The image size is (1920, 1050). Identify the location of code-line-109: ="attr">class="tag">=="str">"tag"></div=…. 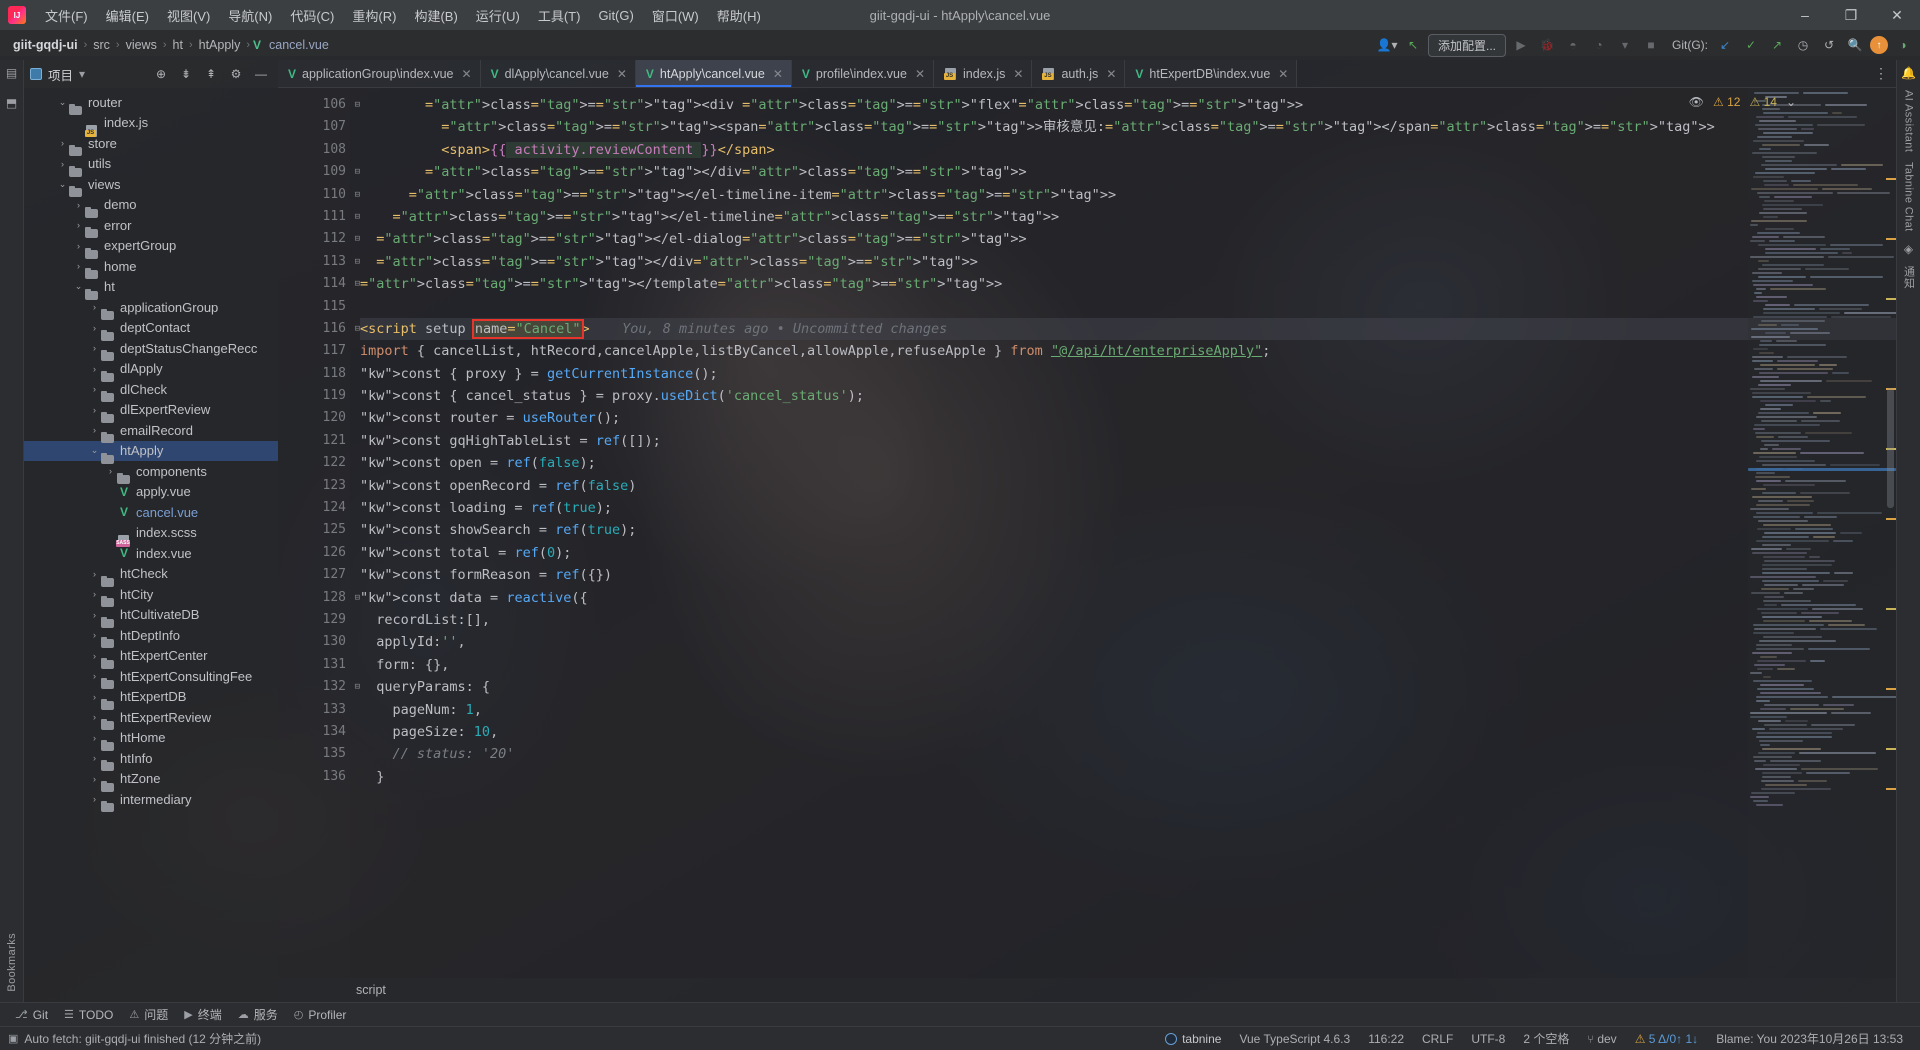
(1128, 172).